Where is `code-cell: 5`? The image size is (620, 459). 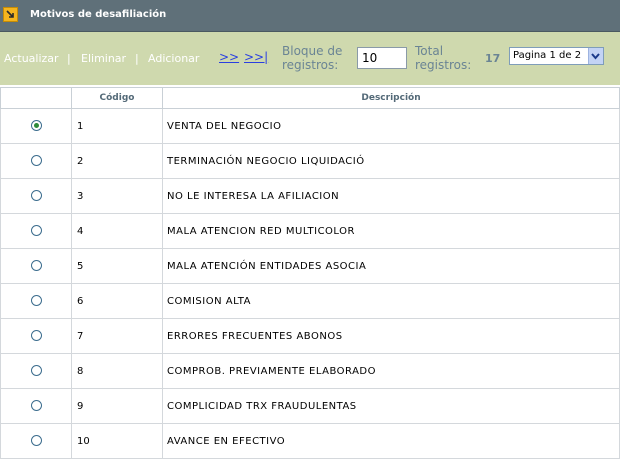 code-cell: 5 is located at coordinates (117, 266).